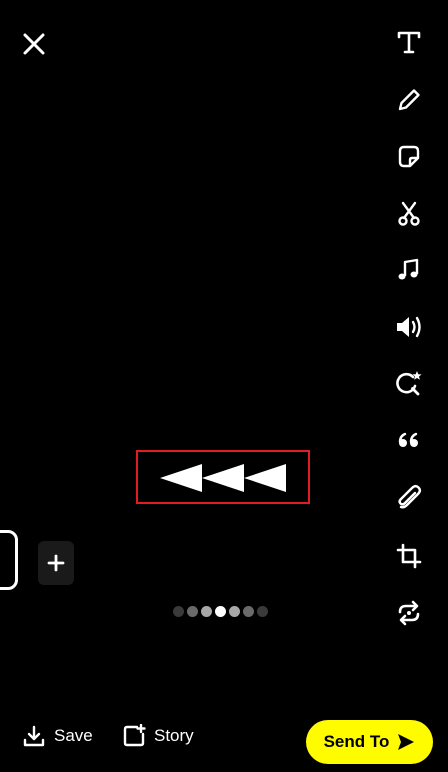 The width and height of the screenshot is (448, 772). I want to click on text-icon, so click(409, 42).